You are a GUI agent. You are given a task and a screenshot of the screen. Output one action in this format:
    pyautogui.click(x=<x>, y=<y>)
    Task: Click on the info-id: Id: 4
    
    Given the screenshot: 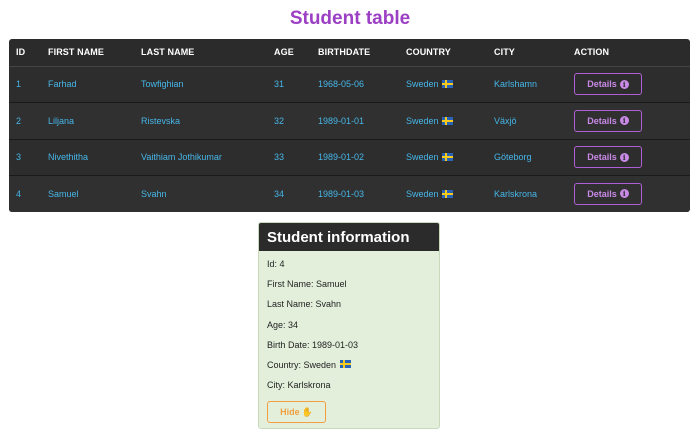 What is the action you would take?
    pyautogui.click(x=276, y=264)
    